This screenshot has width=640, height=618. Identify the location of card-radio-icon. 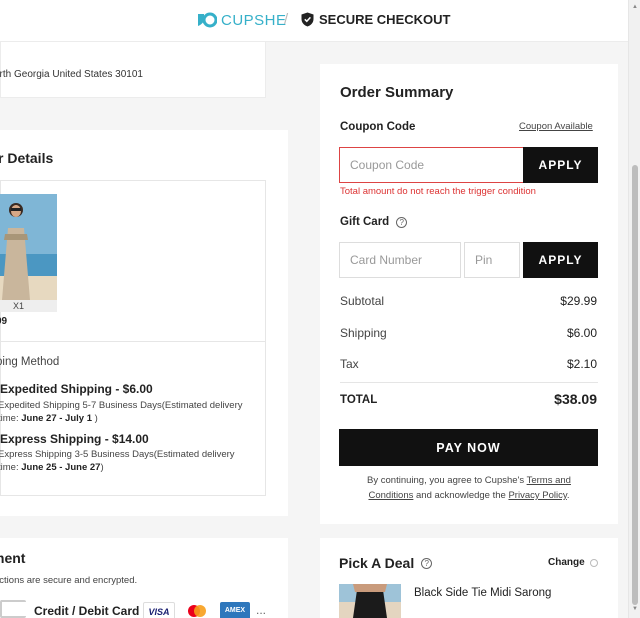
(13, 609).